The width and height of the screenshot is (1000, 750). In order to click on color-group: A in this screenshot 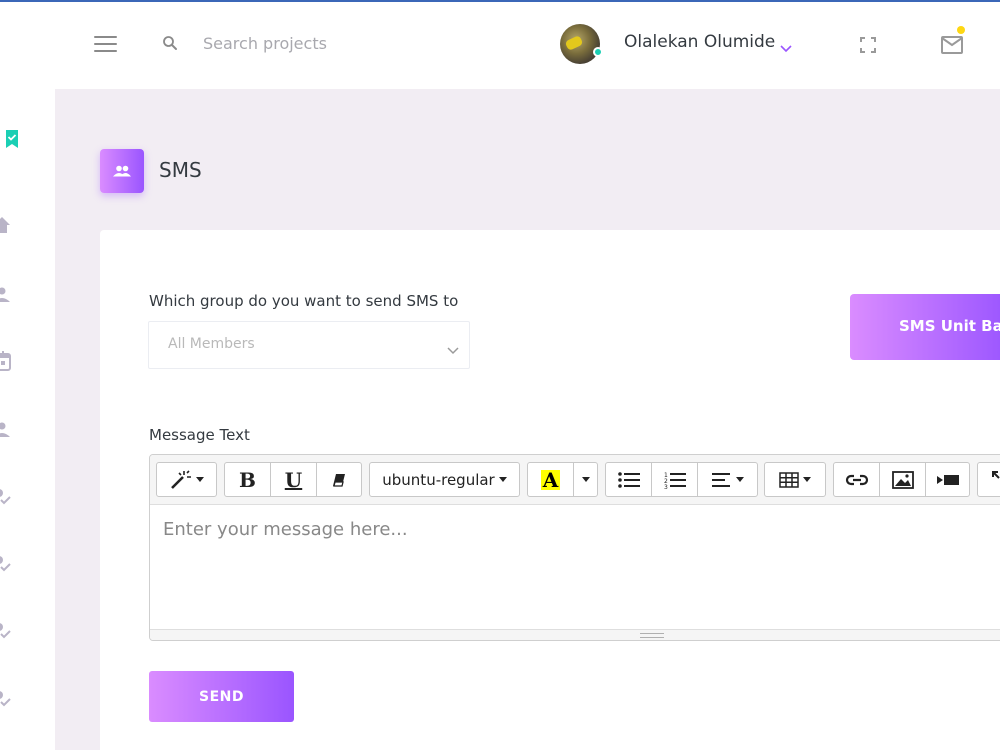, I will do `click(562, 479)`.